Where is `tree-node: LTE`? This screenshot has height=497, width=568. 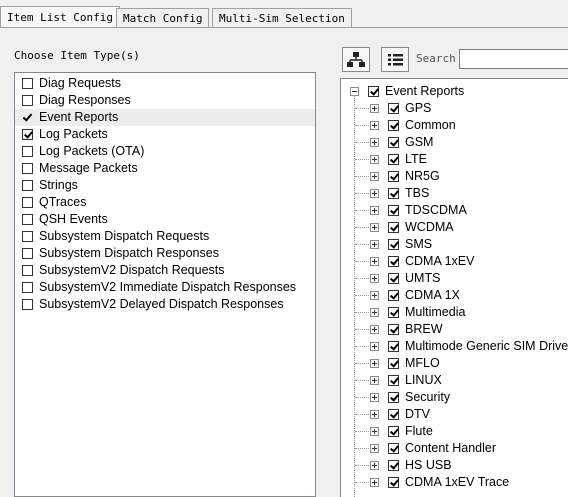 tree-node: LTE is located at coordinates (454, 159).